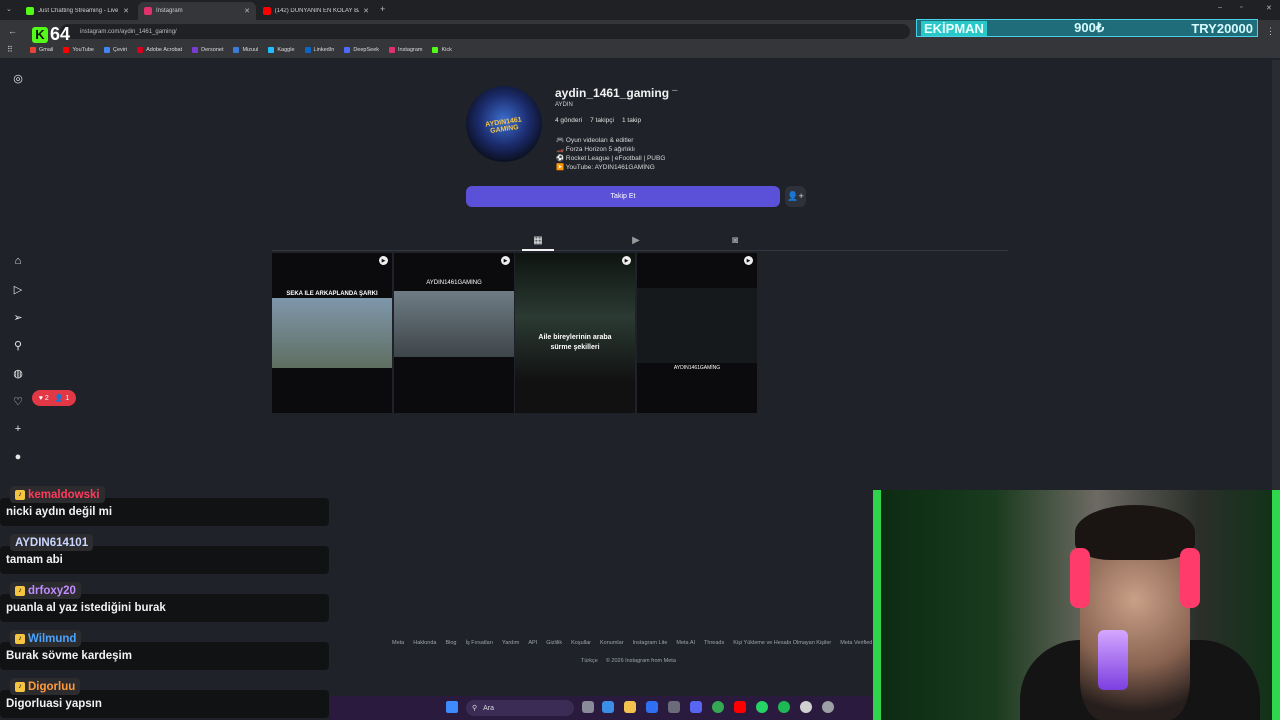  I want to click on chat-username: ♪ kemaldowski, so click(57, 494).